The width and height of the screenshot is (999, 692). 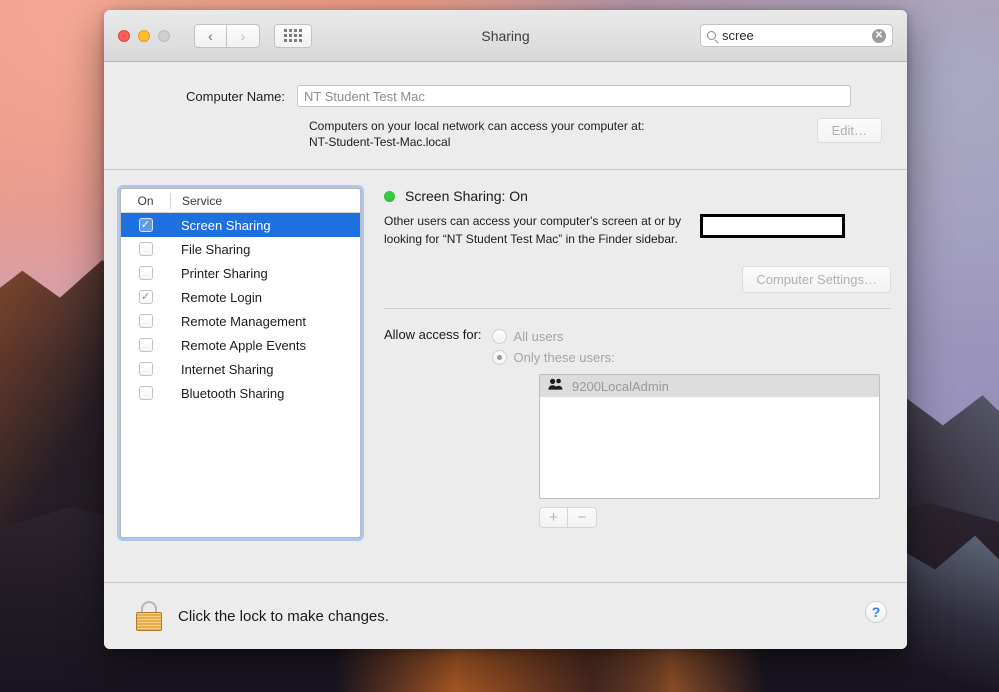 I want to click on radio-only-these-users: Only these users:, so click(x=553, y=357).